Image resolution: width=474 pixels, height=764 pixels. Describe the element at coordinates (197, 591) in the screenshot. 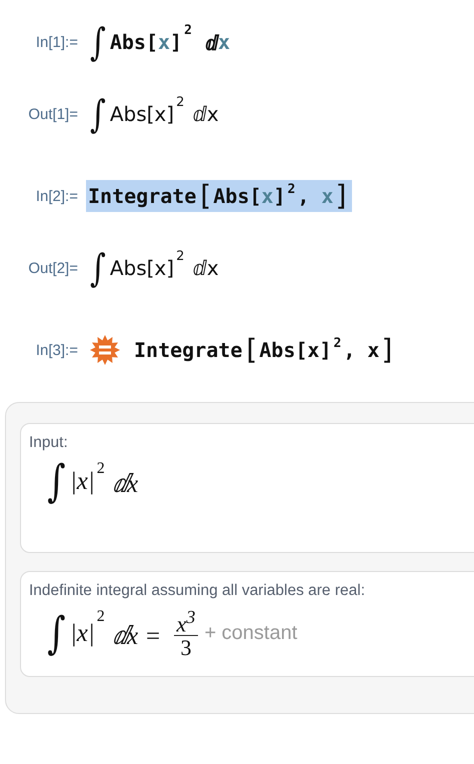

I see `pod-title: Indefinite integral assuming all variables are real:` at that location.